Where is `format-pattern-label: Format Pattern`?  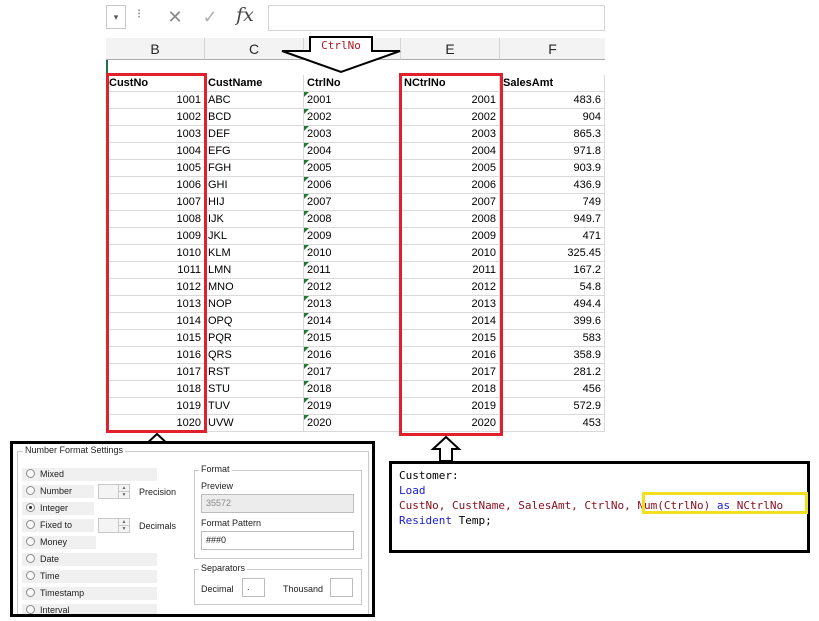 format-pattern-label: Format Pattern is located at coordinates (231, 523).